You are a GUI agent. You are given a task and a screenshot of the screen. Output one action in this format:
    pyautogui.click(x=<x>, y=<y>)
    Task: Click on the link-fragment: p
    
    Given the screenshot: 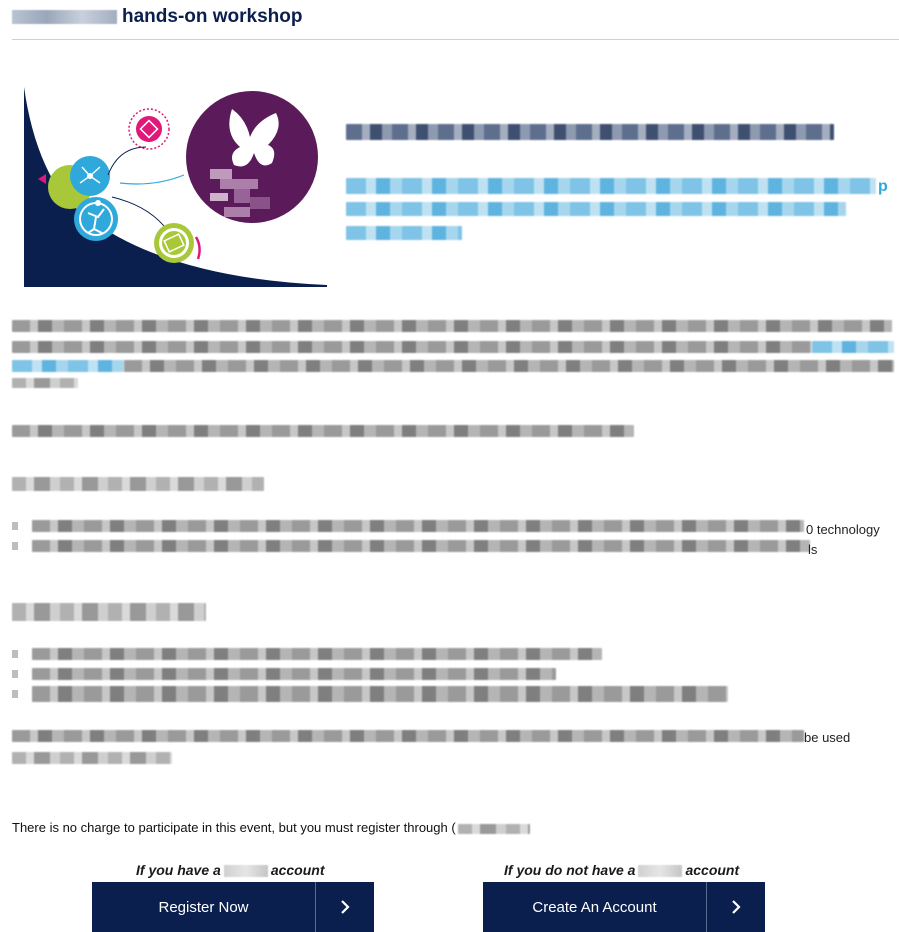 What is the action you would take?
    pyautogui.click(x=883, y=186)
    